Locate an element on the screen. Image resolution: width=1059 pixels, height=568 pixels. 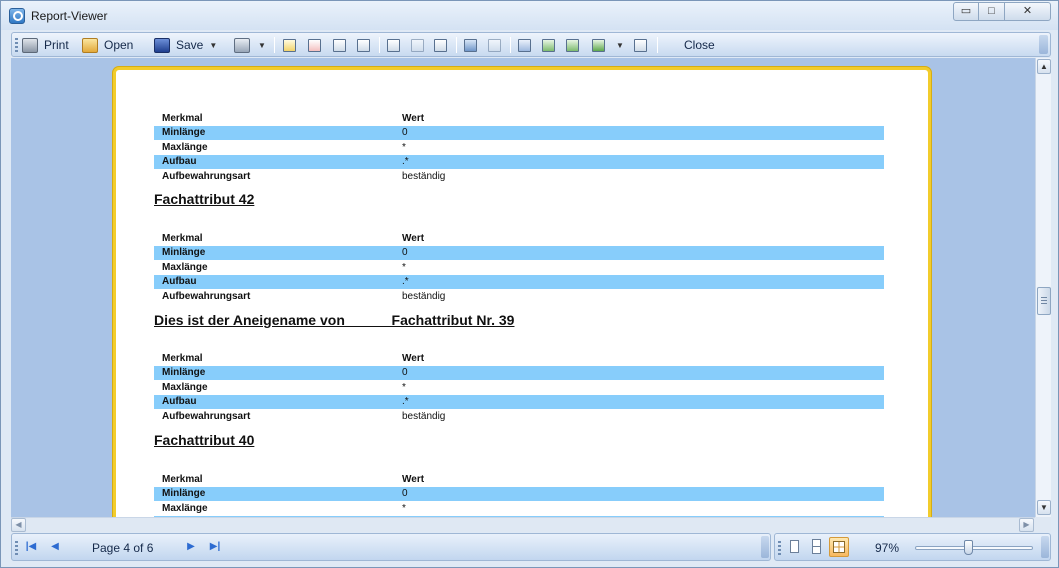
save-label: Save is located at coordinates (190, 45).